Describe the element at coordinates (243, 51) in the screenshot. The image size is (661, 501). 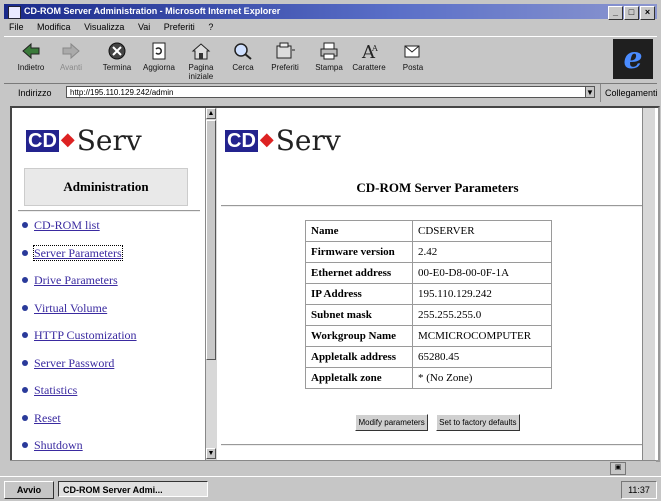
I see `search-icon` at that location.